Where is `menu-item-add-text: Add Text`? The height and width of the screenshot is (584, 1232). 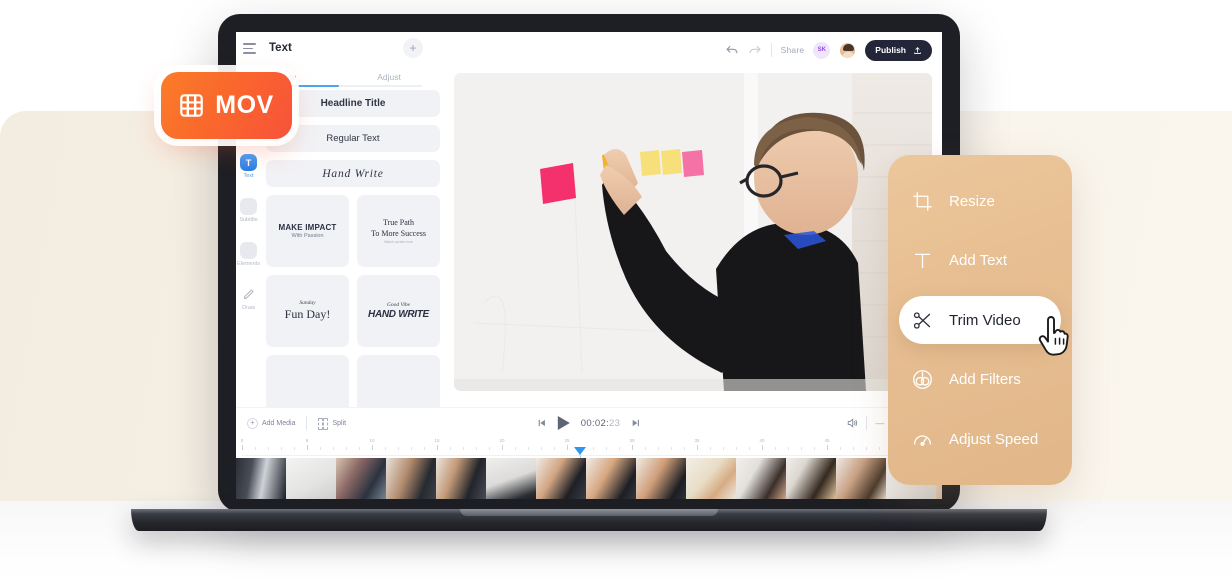
menu-item-add-text: Add Text is located at coordinates (980, 261).